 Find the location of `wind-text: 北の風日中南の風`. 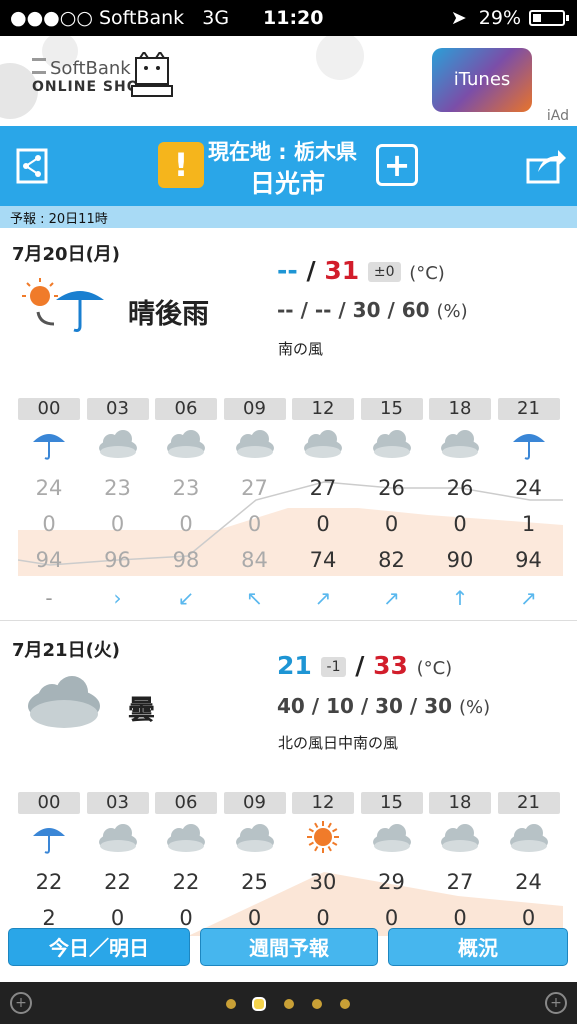

wind-text: 北の風日中南の風 is located at coordinates (338, 743).